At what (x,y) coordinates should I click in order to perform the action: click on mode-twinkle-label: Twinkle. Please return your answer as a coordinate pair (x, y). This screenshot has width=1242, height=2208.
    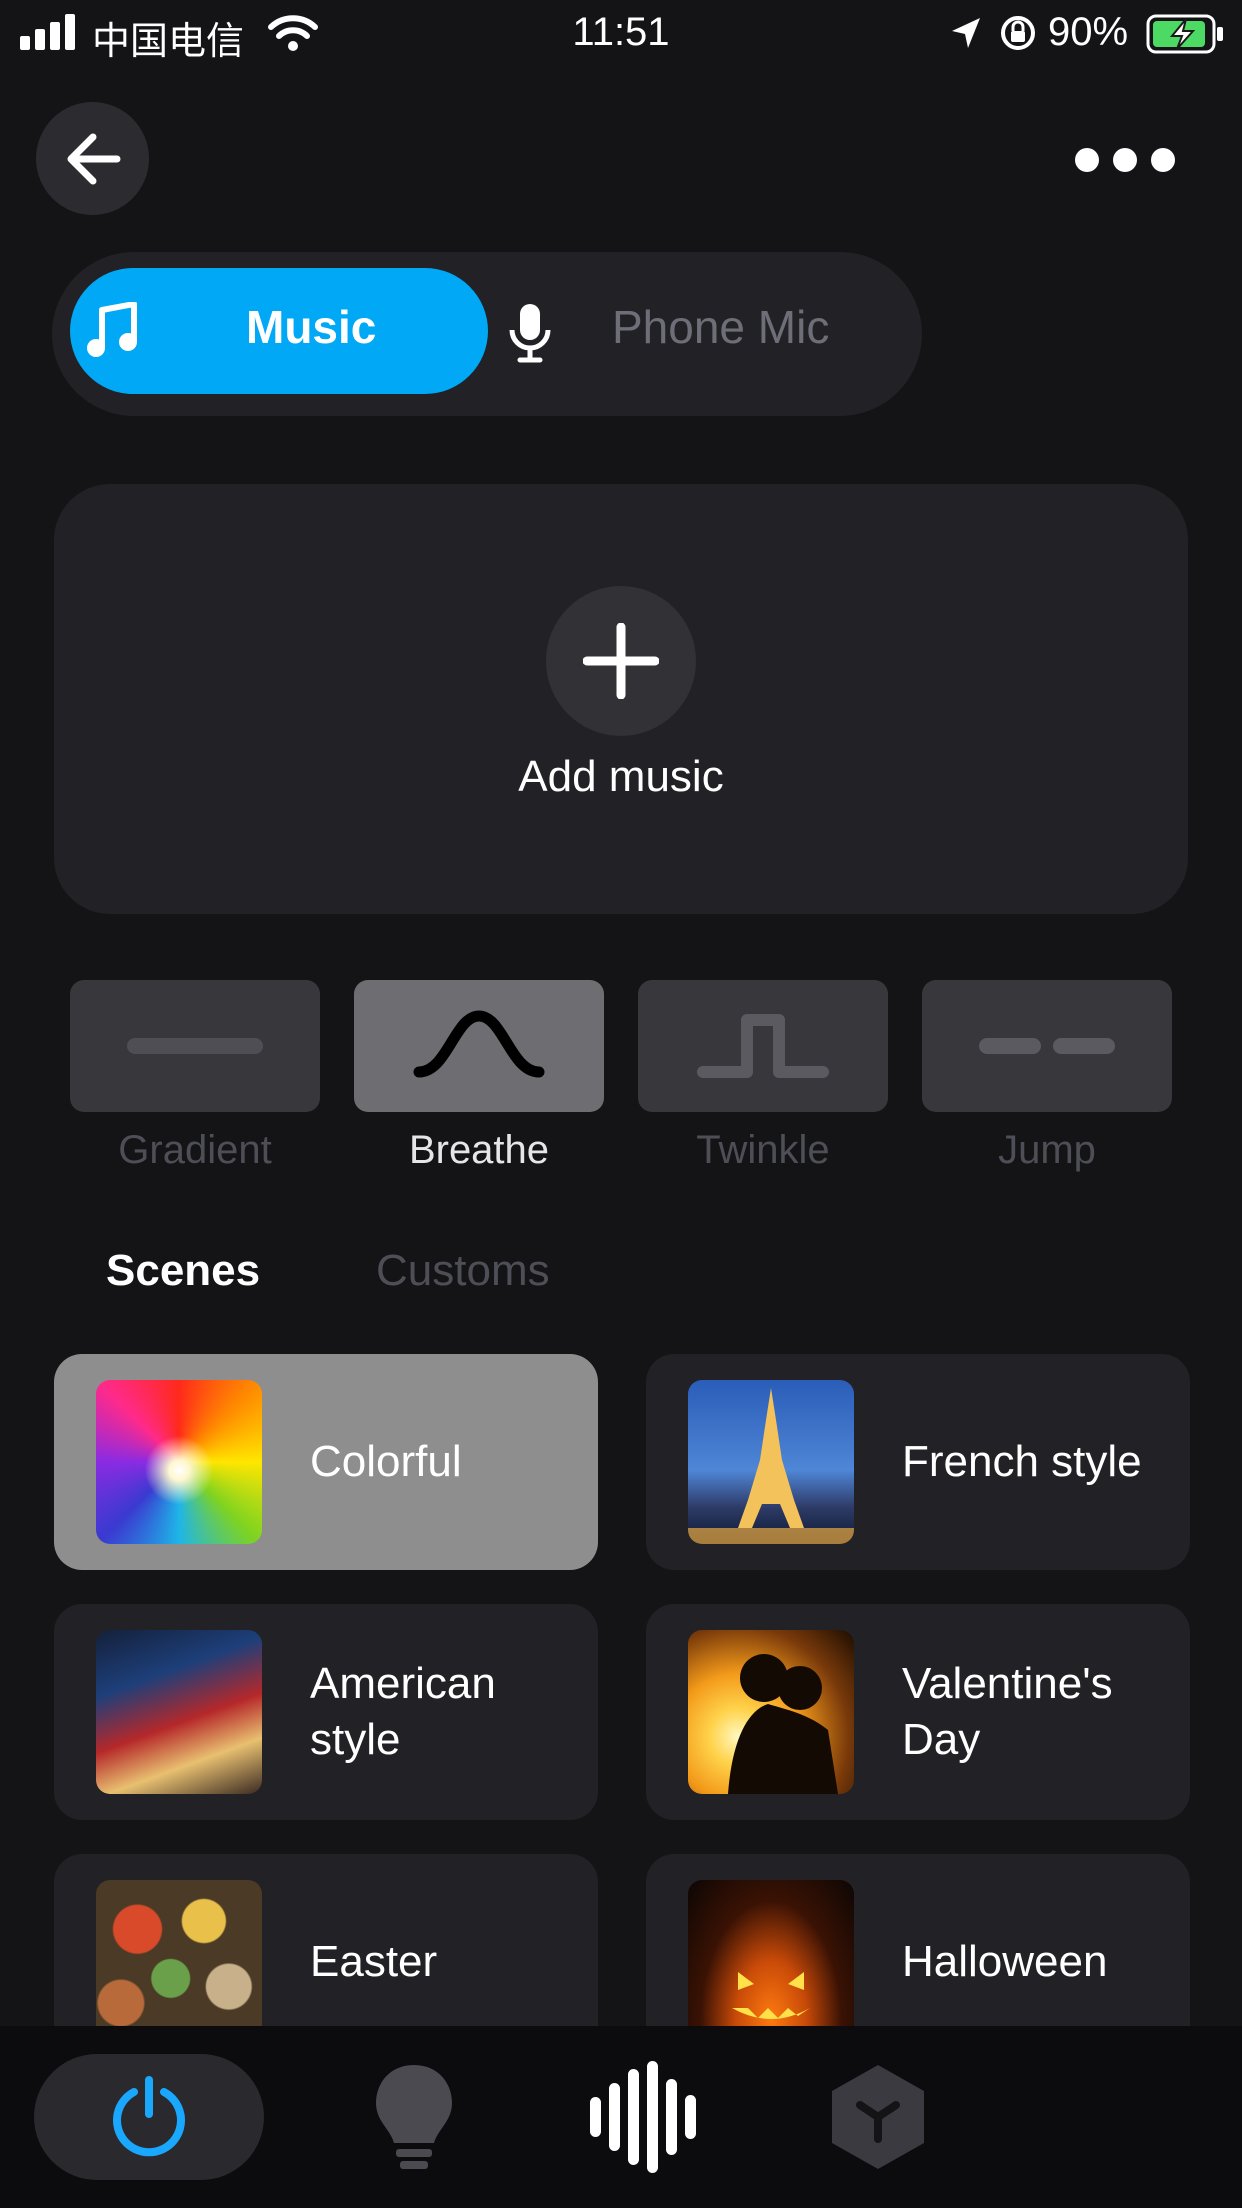
    Looking at the image, I should click on (763, 1150).